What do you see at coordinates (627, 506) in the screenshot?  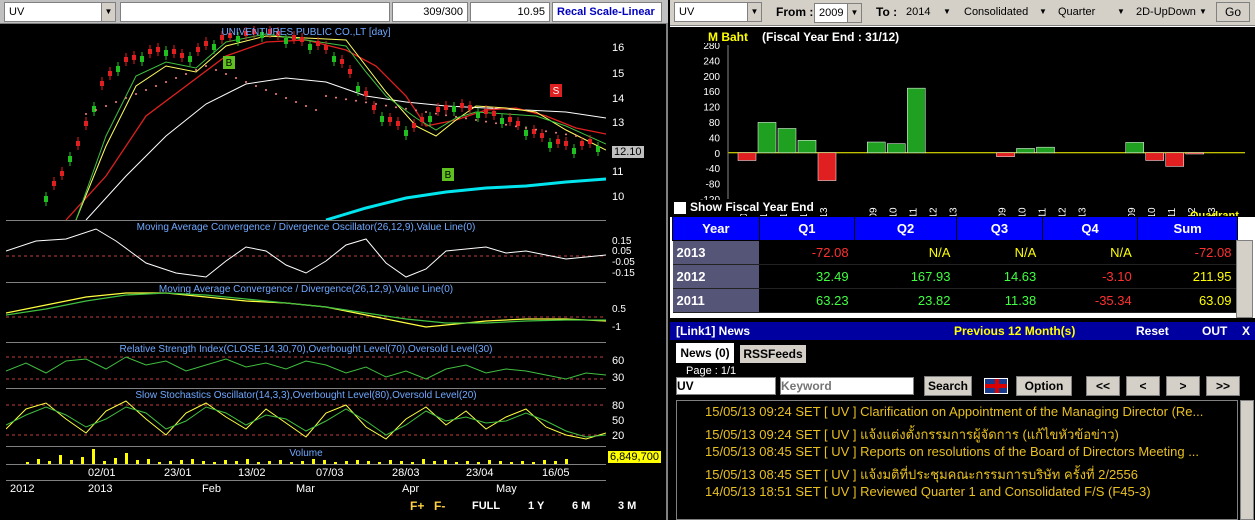 I see `timeframe-3m: 3 M` at bounding box center [627, 506].